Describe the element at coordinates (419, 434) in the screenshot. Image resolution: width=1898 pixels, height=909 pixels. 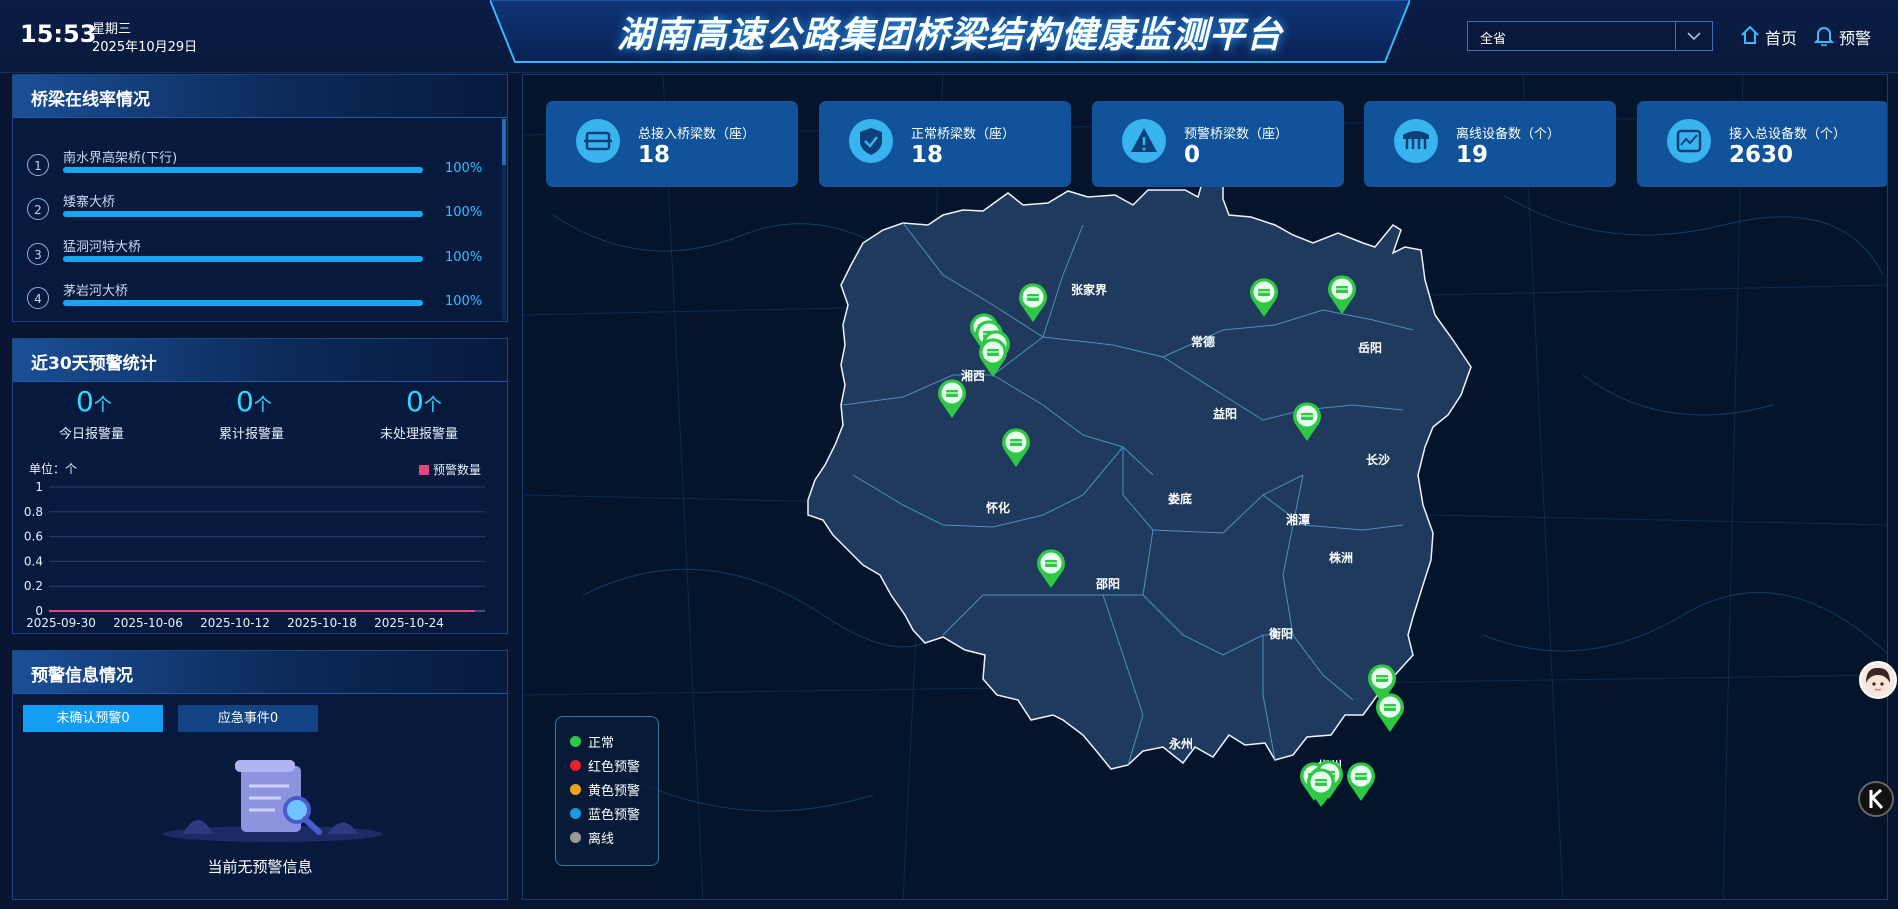
I see `stat-unhandled-label: 未处理报警量` at that location.